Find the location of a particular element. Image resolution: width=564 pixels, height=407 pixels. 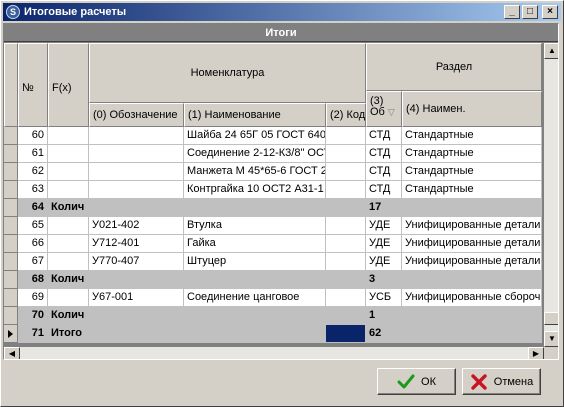

ok-button: ОК is located at coordinates (416, 381).